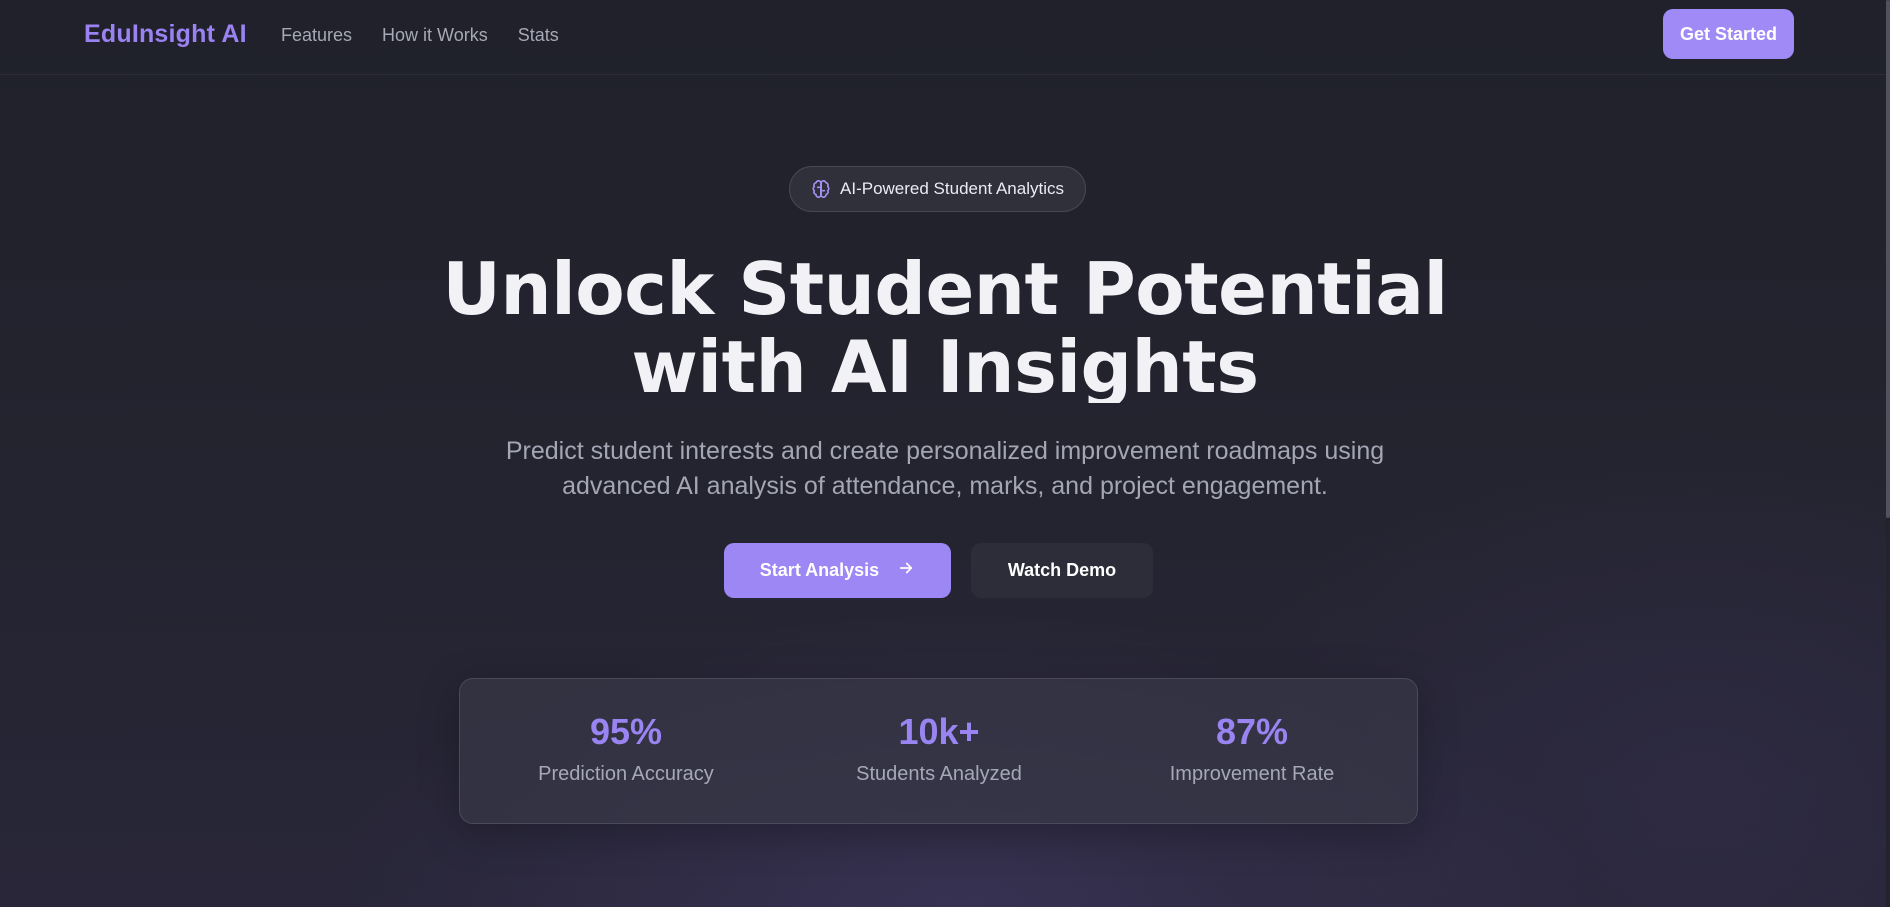 The width and height of the screenshot is (1890, 907). Describe the element at coordinates (945, 364) in the screenshot. I see `hero-title-line-2: with AI Insights` at that location.